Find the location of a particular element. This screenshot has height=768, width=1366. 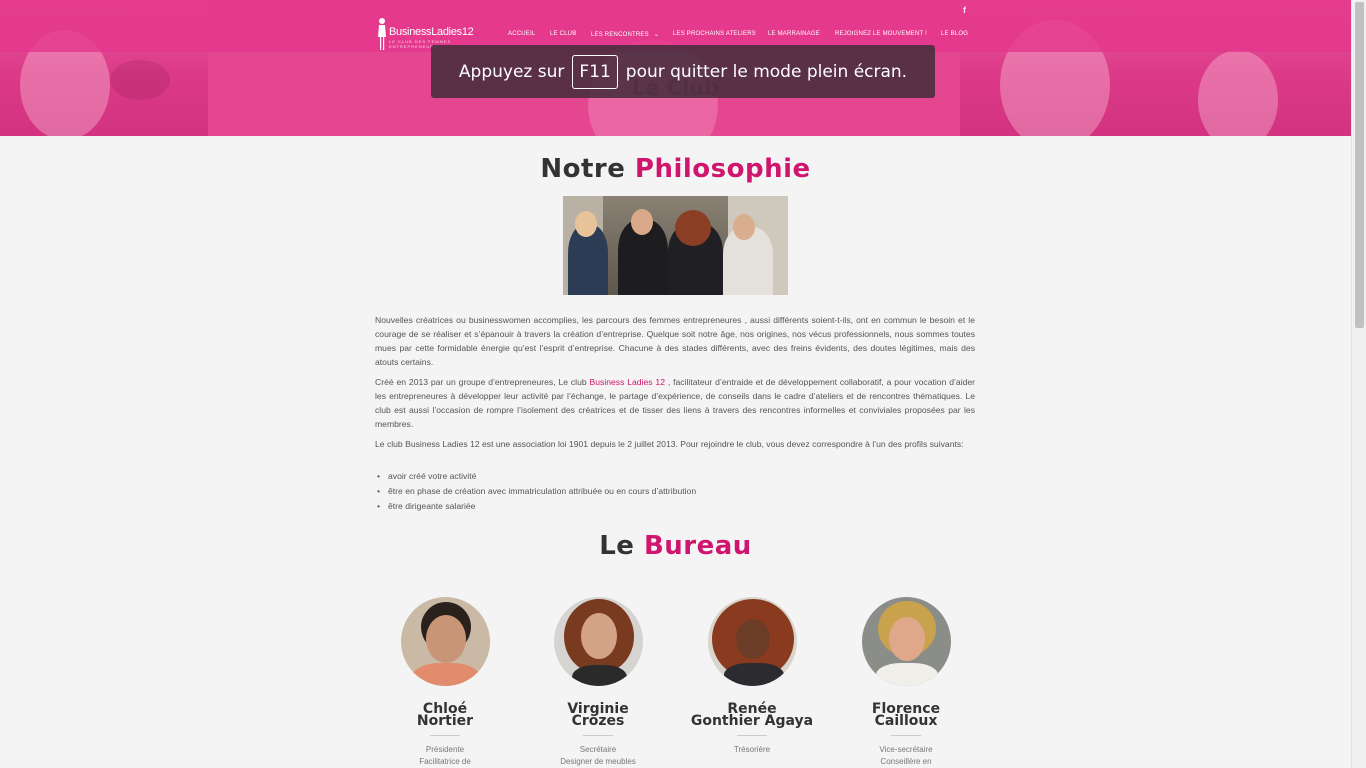

business-ladies-link: Business Ladies 12 is located at coordinates (627, 382).